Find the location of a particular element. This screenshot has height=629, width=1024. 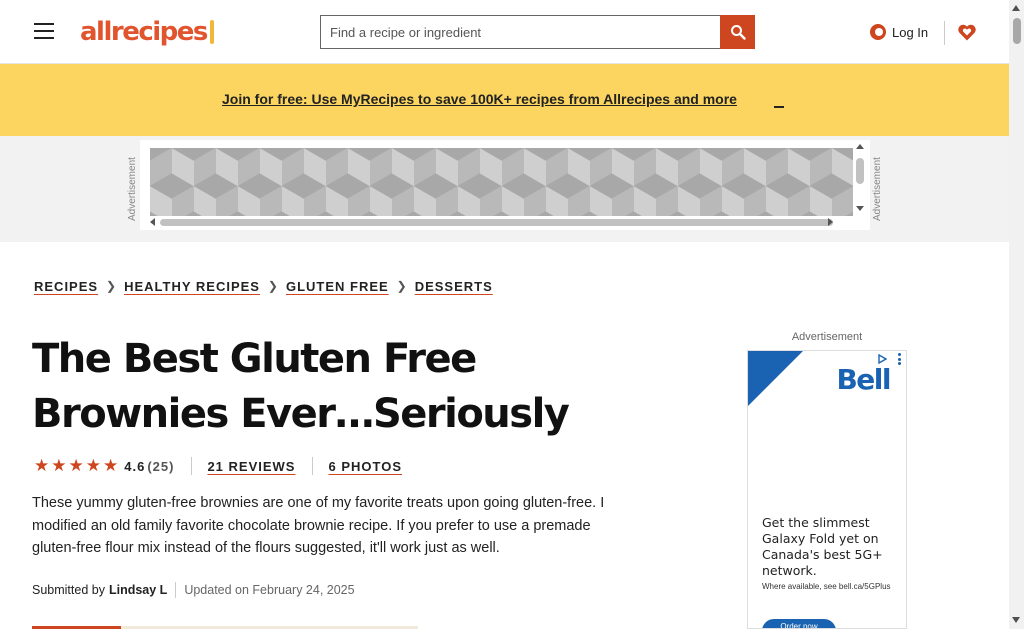

bell-logo: Bell is located at coordinates (863, 379).